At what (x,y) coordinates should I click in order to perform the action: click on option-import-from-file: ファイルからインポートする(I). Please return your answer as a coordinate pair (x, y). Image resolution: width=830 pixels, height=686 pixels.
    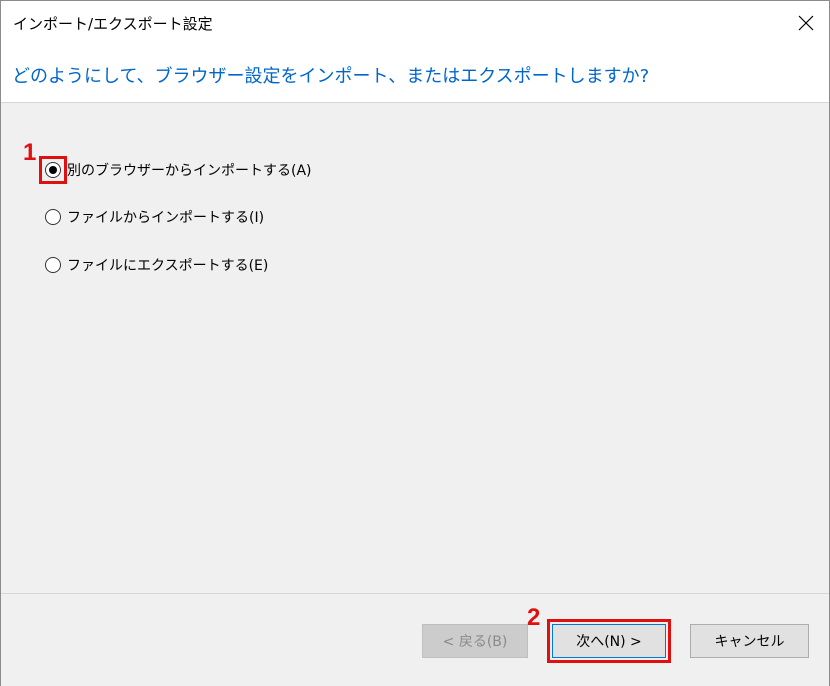
    Looking at the image, I should click on (154, 217).